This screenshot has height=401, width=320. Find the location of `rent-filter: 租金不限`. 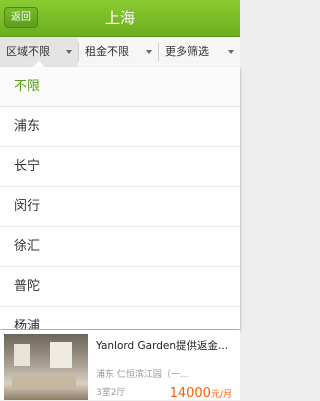

rent-filter: 租金不限 is located at coordinates (118, 52).